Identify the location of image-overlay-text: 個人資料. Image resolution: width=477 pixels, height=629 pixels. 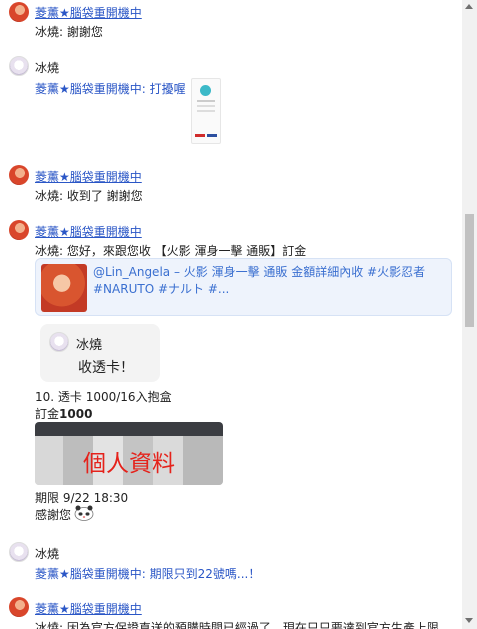
(129, 464).